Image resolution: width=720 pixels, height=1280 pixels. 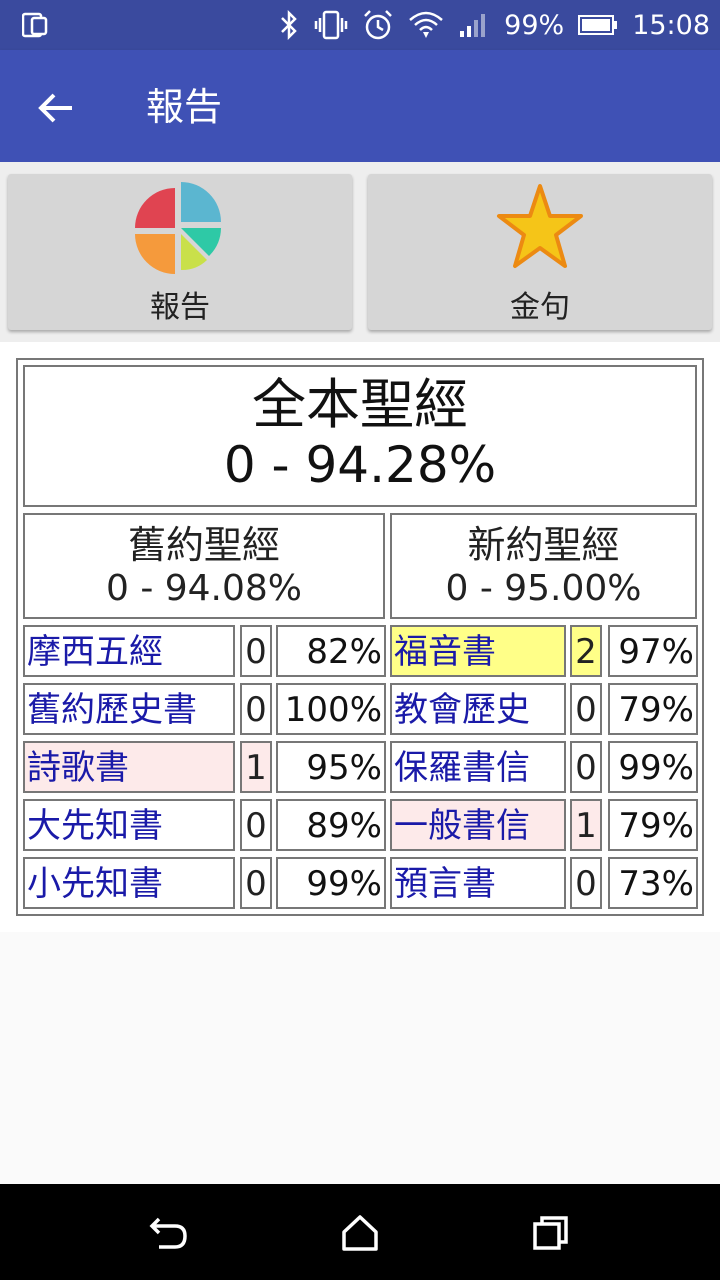 I want to click on golden-verse-label: 金句, so click(x=540, y=307).